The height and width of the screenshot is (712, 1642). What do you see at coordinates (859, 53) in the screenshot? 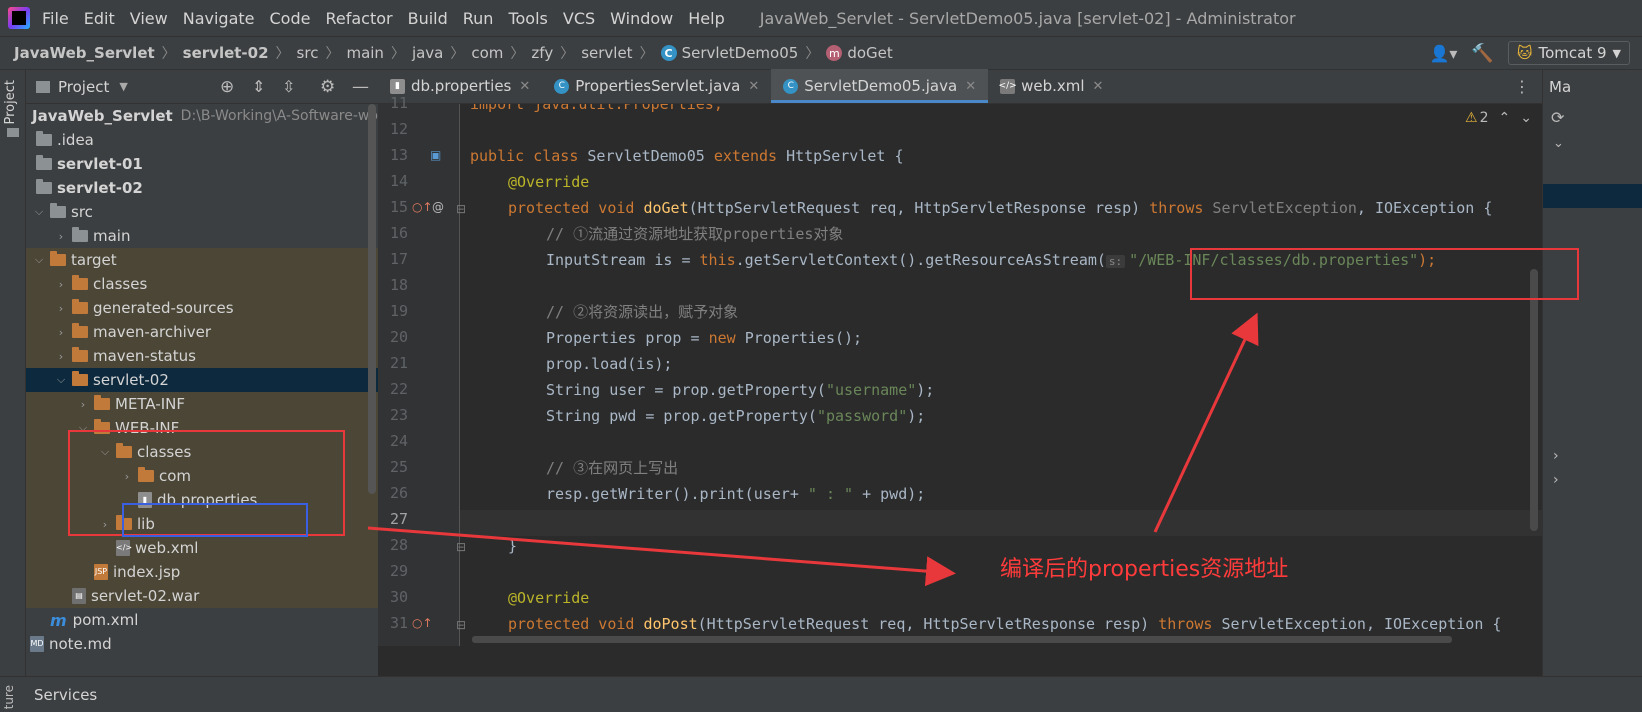
I see `breadcrumb-method: m doGet` at bounding box center [859, 53].